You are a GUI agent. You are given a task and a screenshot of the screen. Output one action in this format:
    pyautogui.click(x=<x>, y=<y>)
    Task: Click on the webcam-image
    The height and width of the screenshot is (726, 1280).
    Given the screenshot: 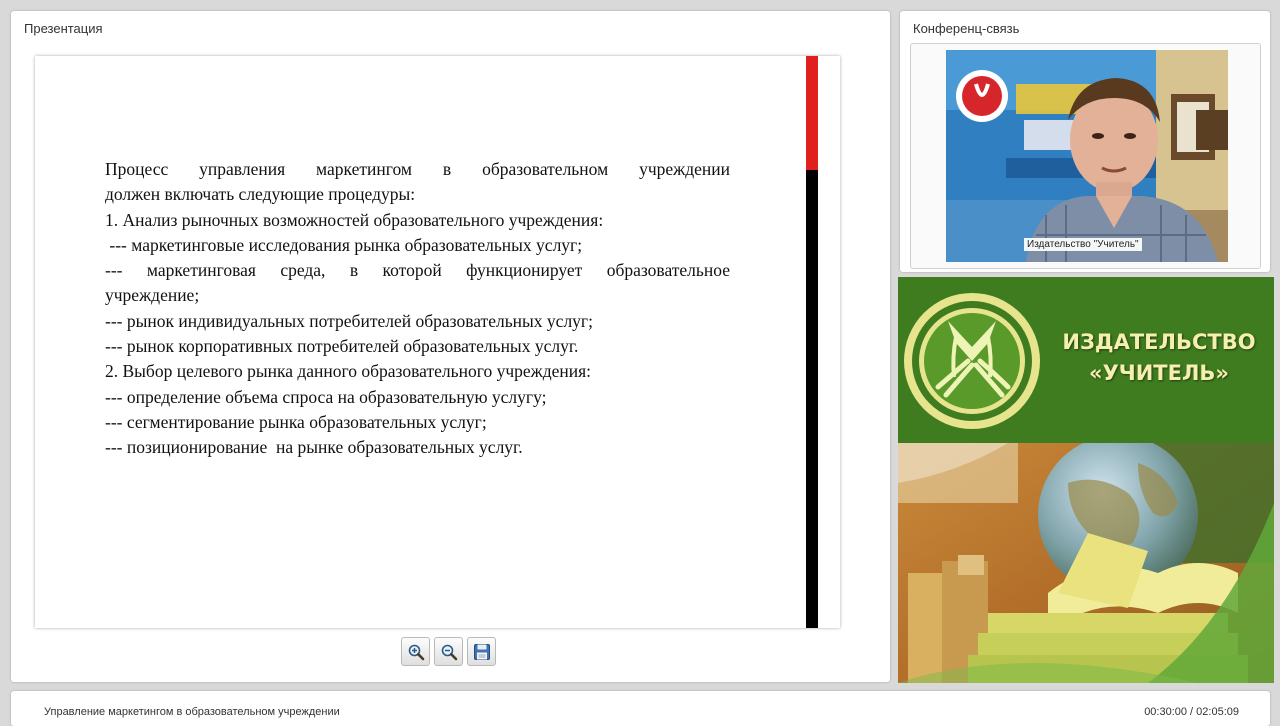 What is the action you would take?
    pyautogui.click(x=1087, y=156)
    